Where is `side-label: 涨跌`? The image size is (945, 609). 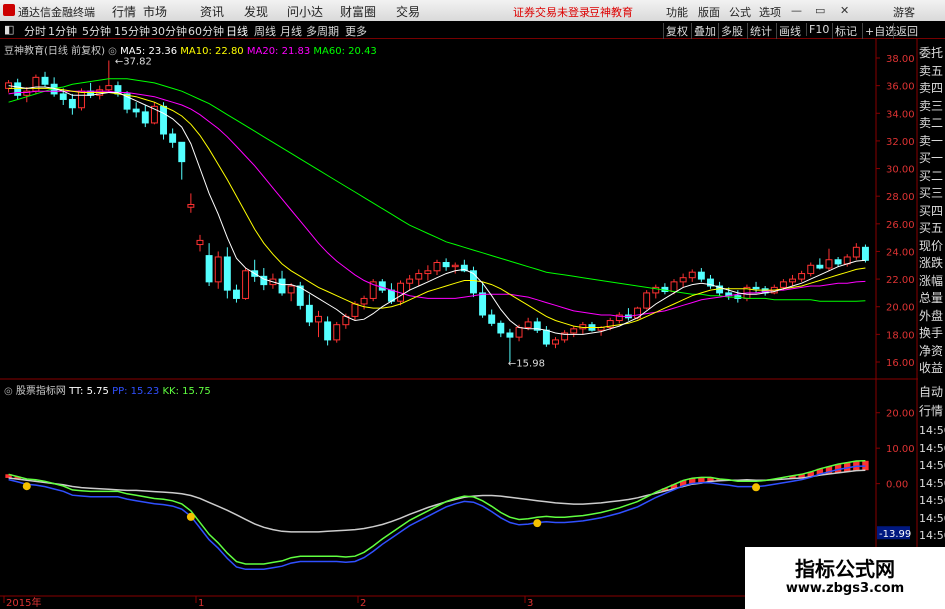
side-label: 涨跌 is located at coordinates (931, 263).